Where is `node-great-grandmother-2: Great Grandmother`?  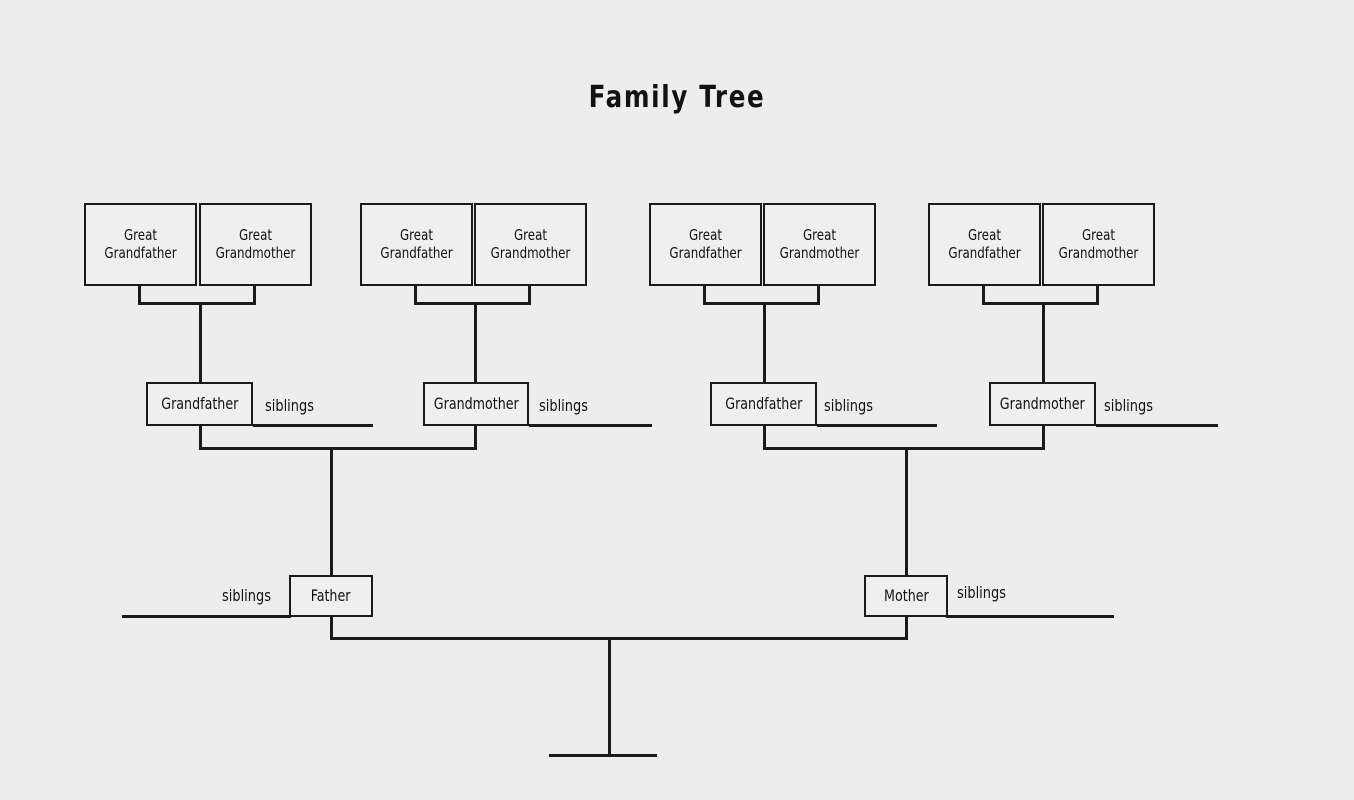 node-great-grandmother-2: Great Grandmother is located at coordinates (530, 244).